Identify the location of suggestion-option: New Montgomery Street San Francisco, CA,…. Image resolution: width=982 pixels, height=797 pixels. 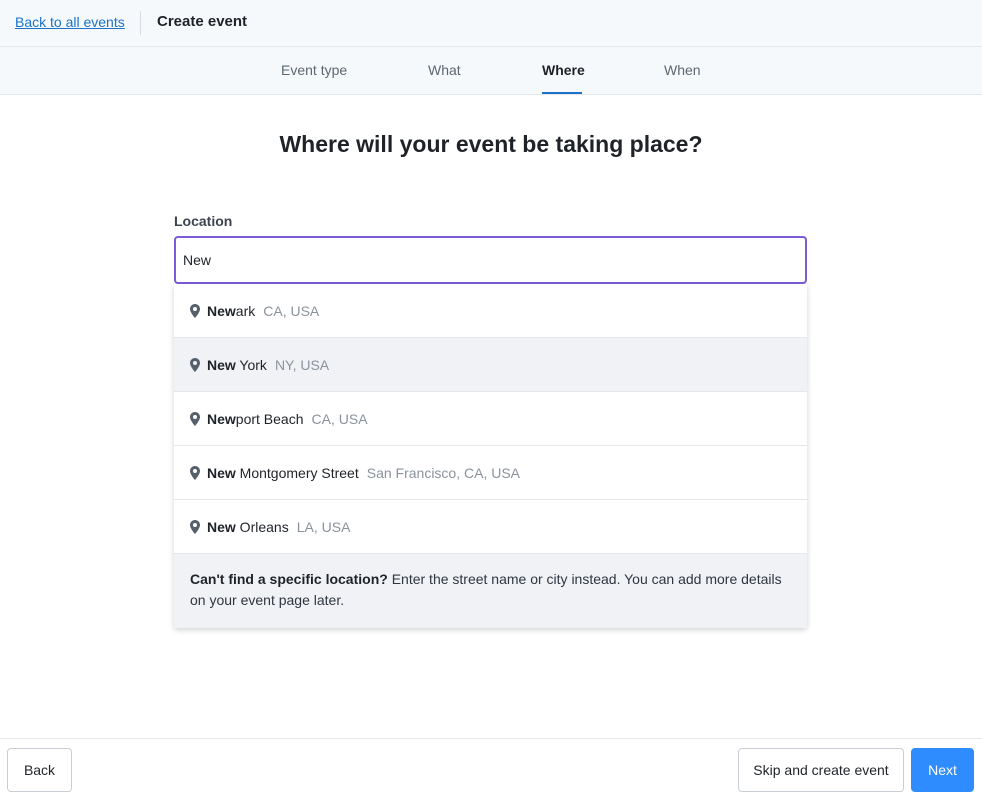
(490, 473).